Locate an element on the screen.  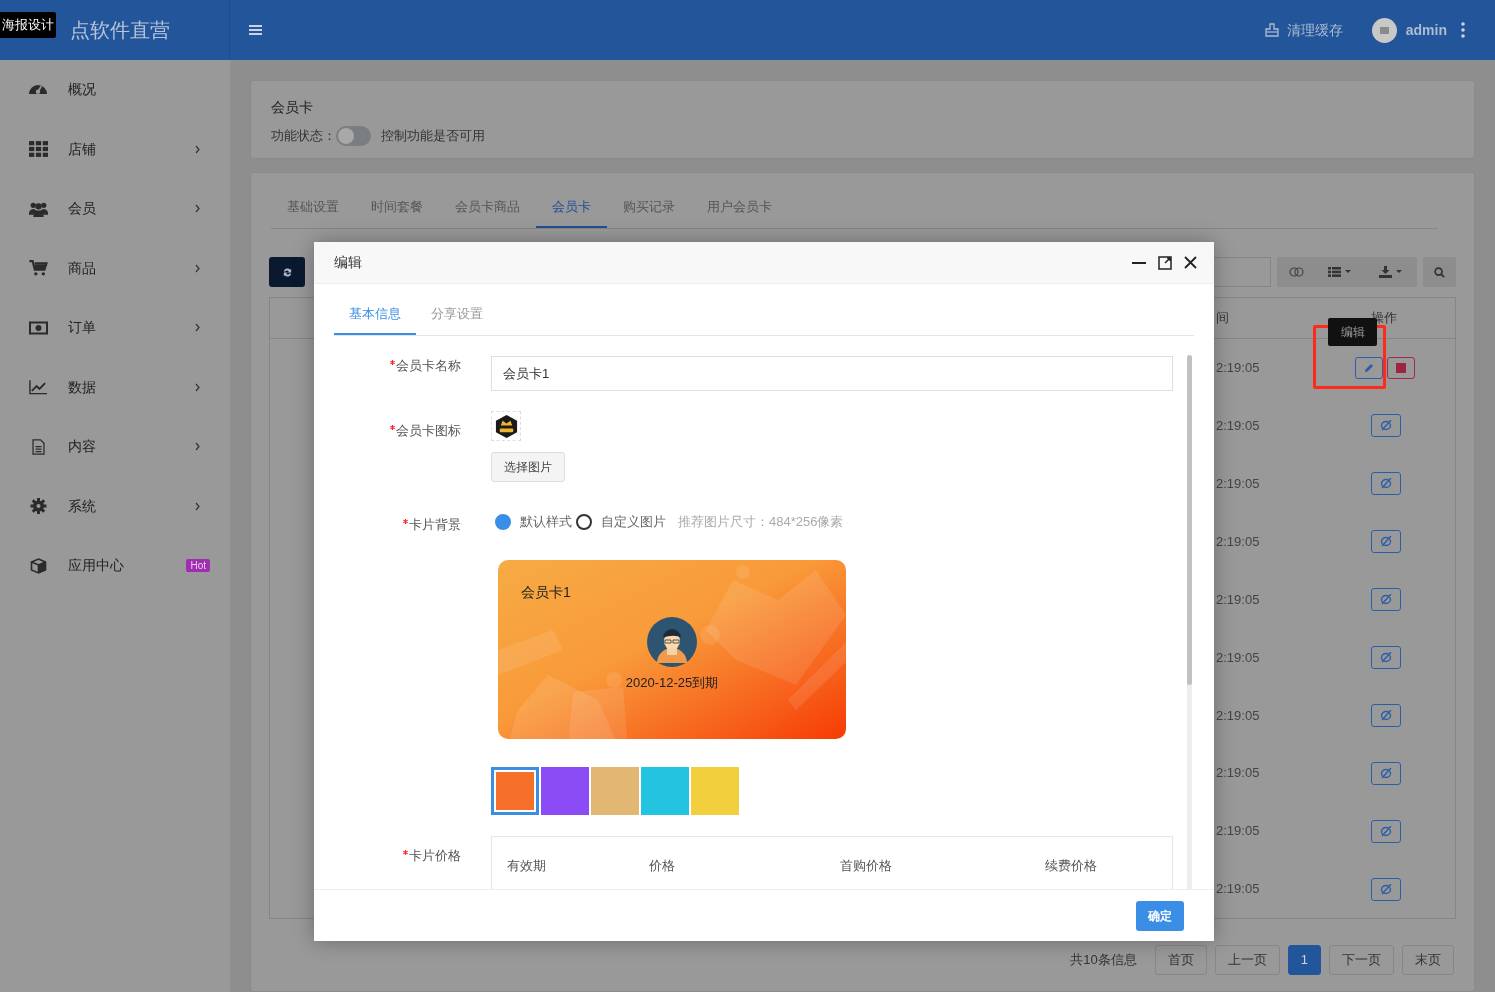
tab: 会员卡 is located at coordinates (571, 207).